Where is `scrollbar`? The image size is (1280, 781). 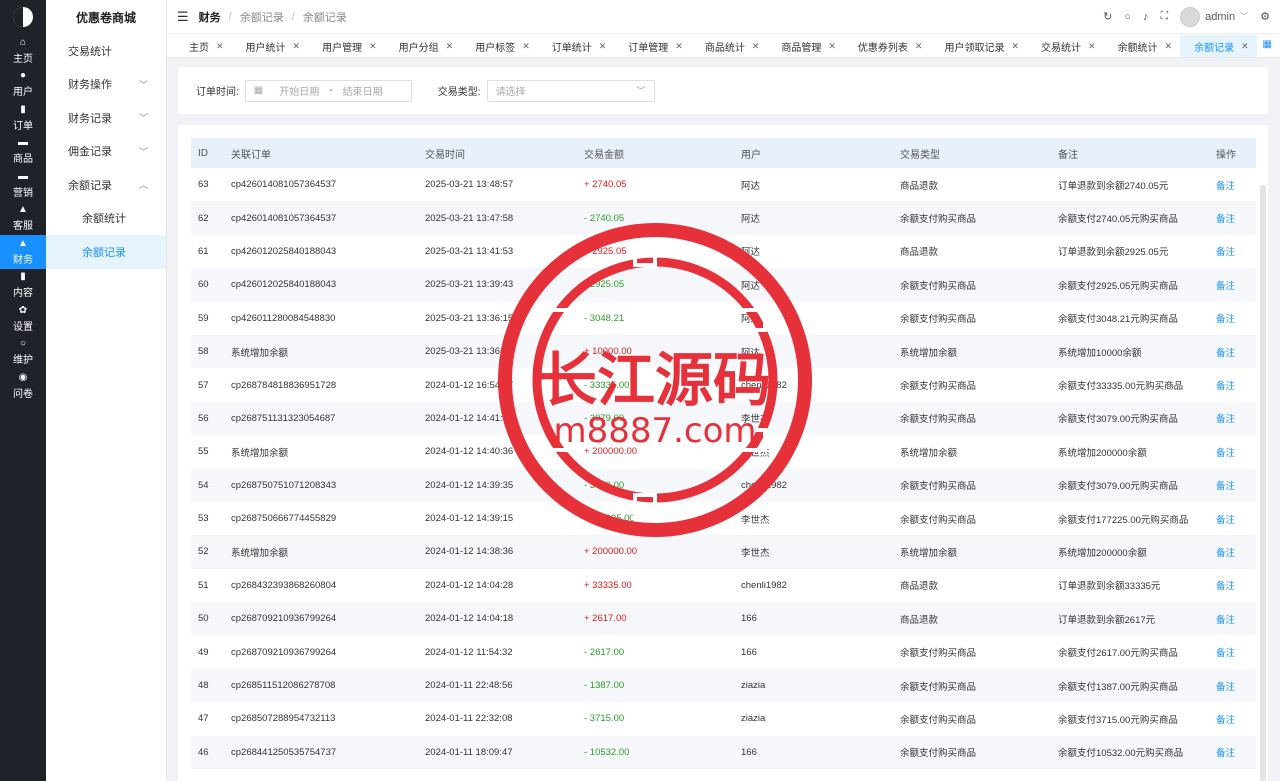 scrollbar is located at coordinates (1263, 483).